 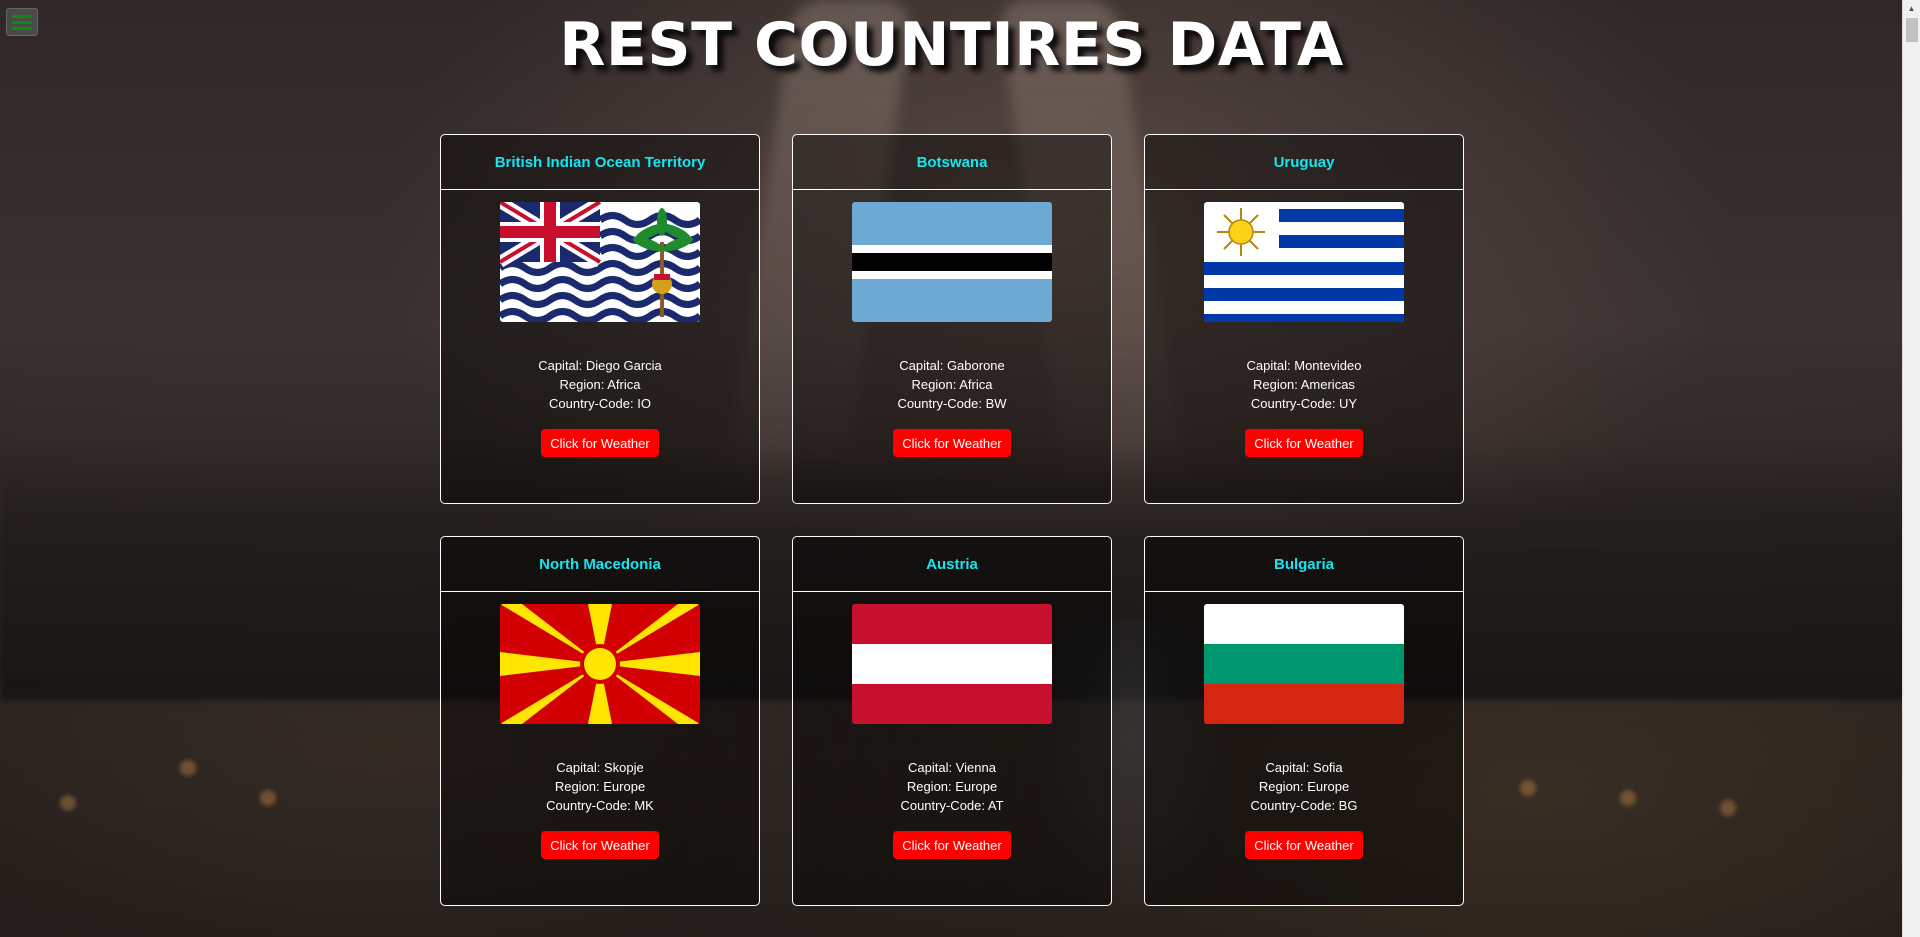 I want to click on country-code-value: BW, so click(x=996, y=403).